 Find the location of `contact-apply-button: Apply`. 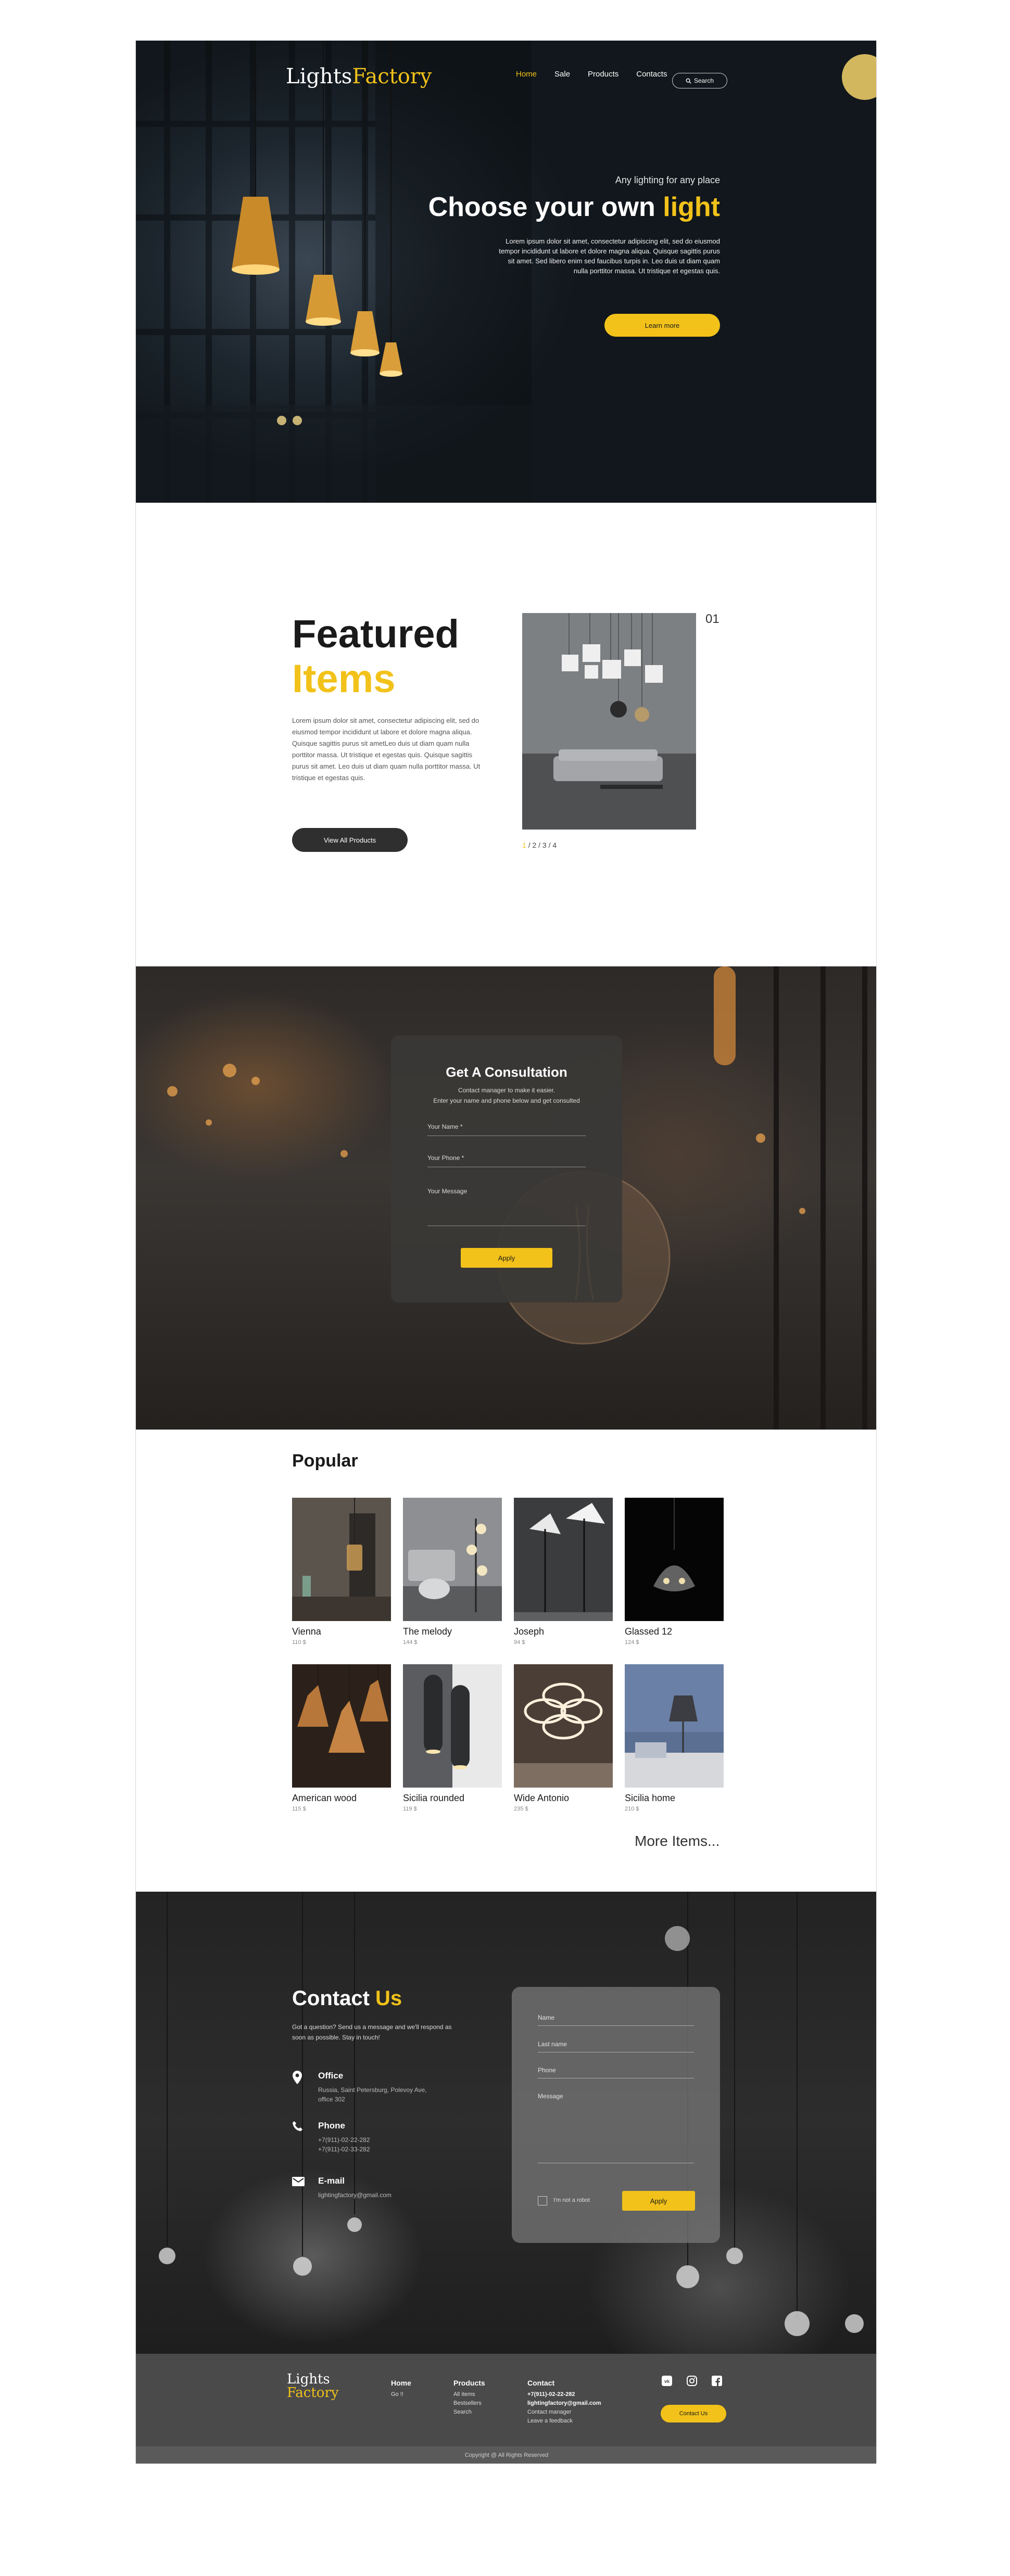

contact-apply-button: Apply is located at coordinates (658, 2201).